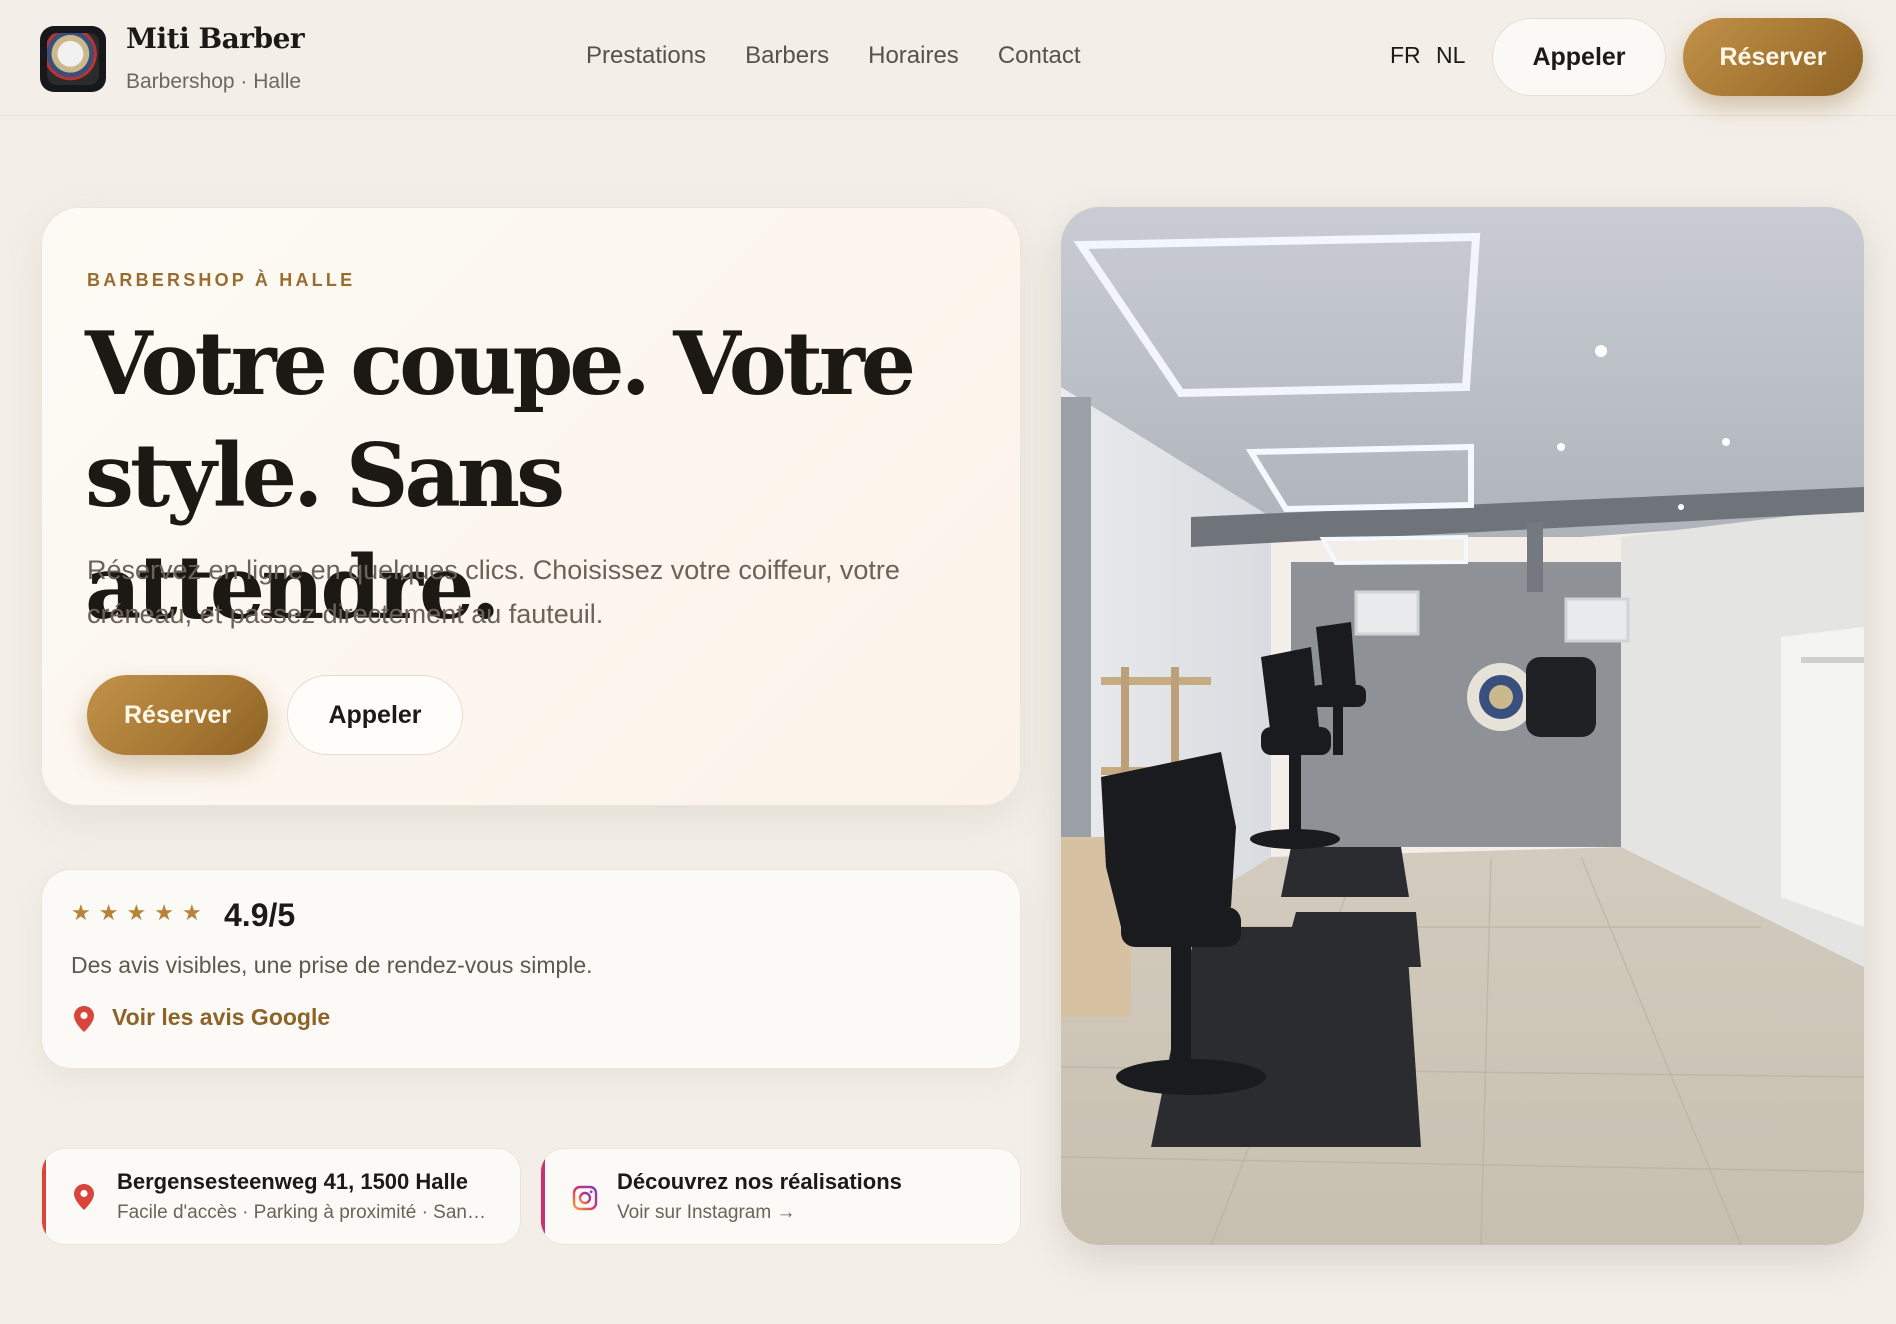 The image size is (1896, 1324). Describe the element at coordinates (214, 81) in the screenshot. I see `brand-subtitle: Barbershop · Halle` at that location.